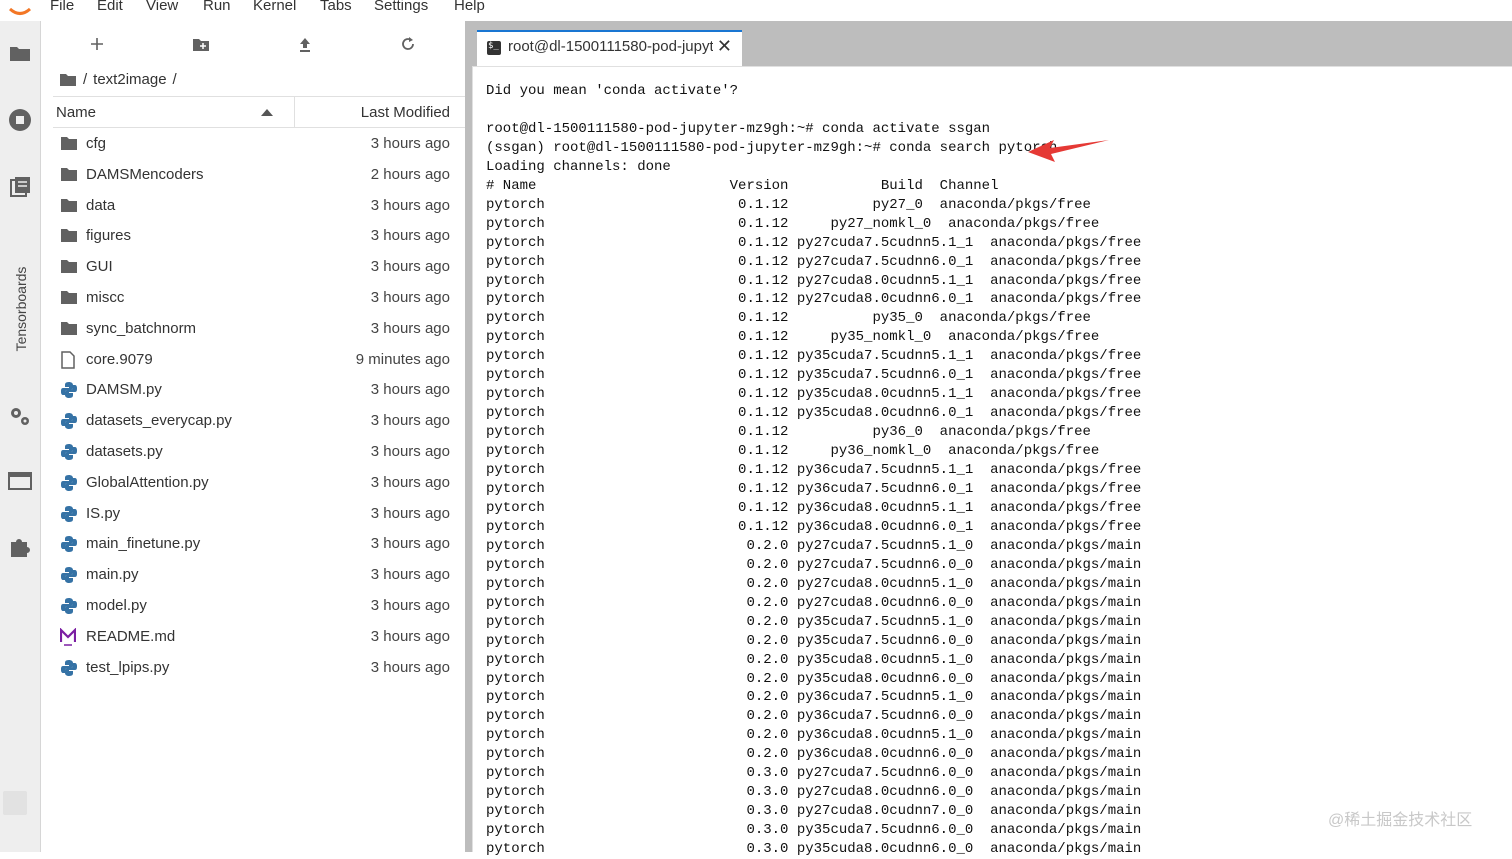 Image resolution: width=1512 pixels, height=859 pixels. What do you see at coordinates (21, 311) in the screenshot?
I see `tensorboards-tab: Tensorboards` at bounding box center [21, 311].